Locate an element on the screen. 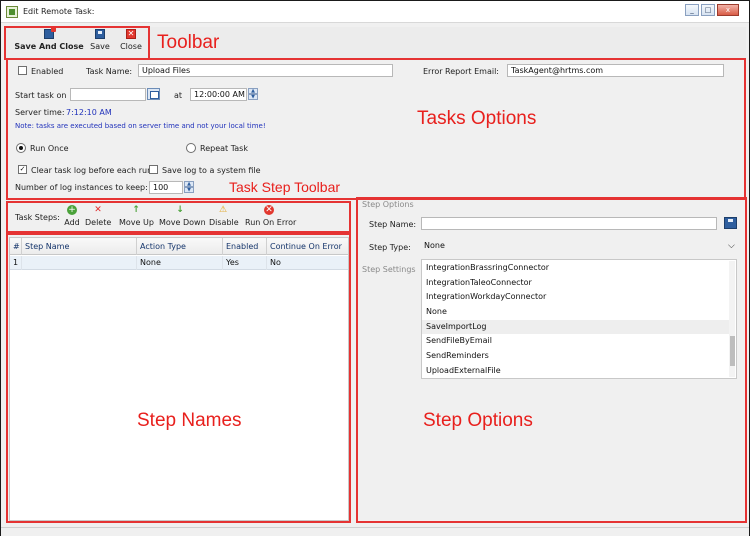 The height and width of the screenshot is (536, 750). step-options-annotation-label: Step Options is located at coordinates (478, 420).